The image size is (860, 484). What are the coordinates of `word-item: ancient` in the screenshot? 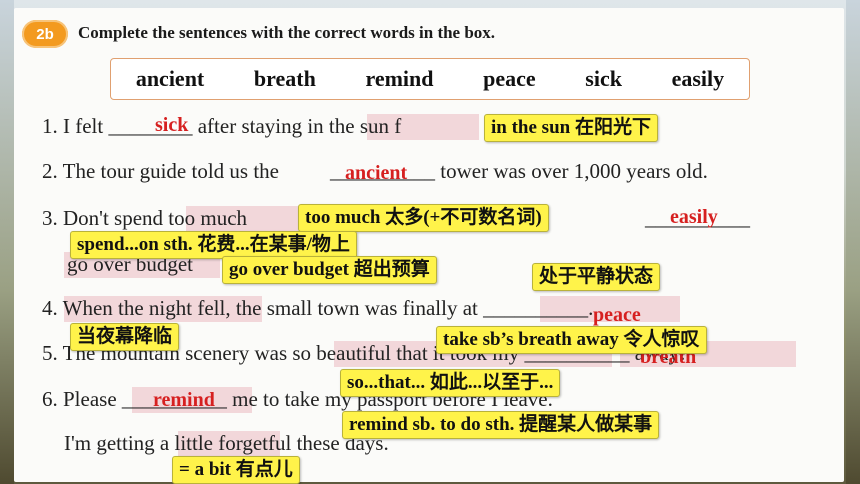 It's located at (170, 78).